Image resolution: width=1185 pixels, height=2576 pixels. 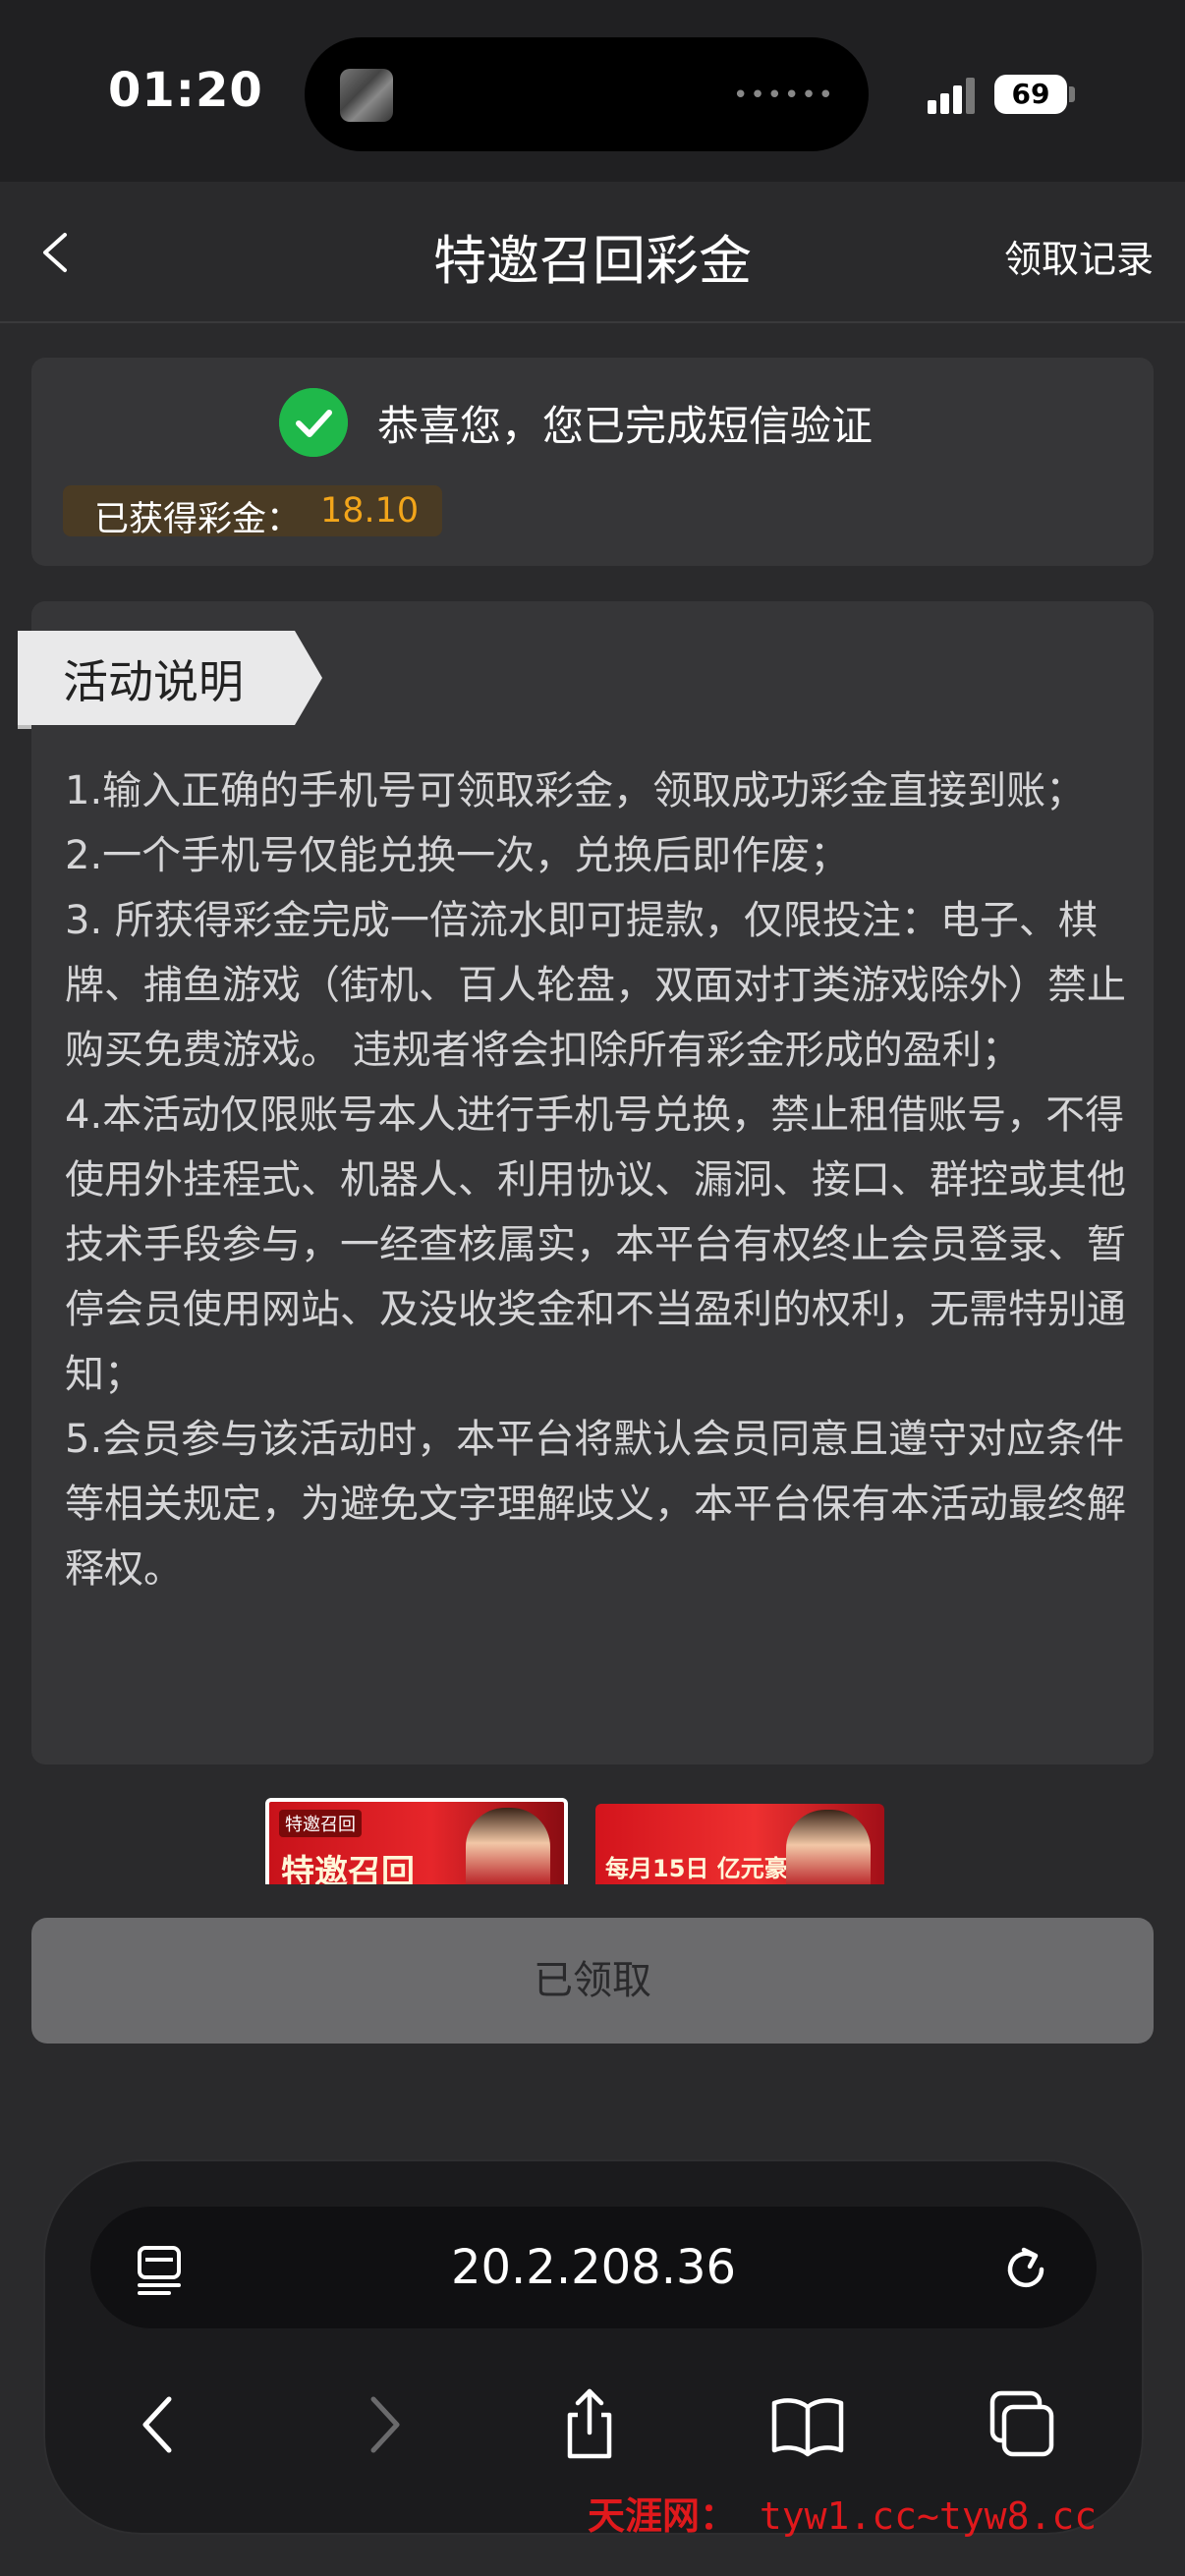 I want to click on bonus-badge: 已获得彩金： 18.10, so click(x=253, y=512).